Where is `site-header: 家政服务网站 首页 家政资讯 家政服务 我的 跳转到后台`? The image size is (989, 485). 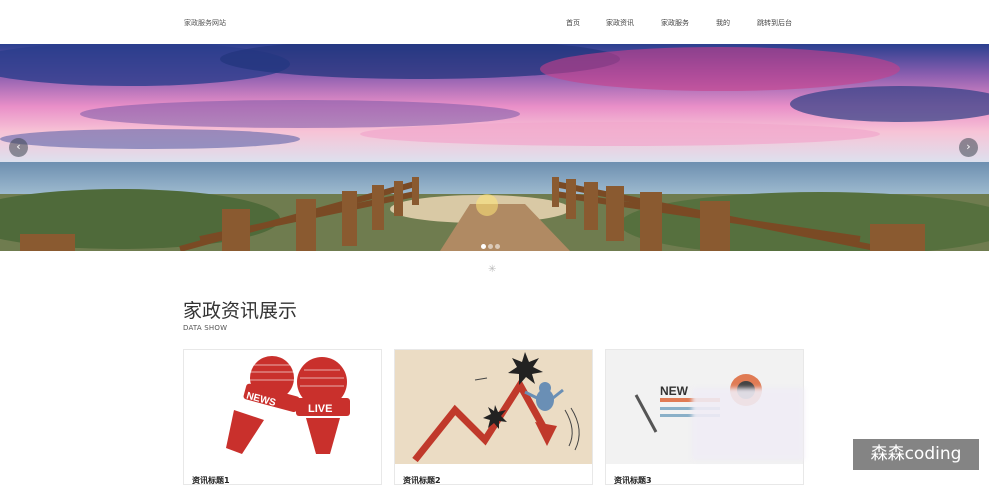
site-header: 家政服务网站 首页 家政资讯 家政服务 我的 跳转到后台 is located at coordinates (494, 22).